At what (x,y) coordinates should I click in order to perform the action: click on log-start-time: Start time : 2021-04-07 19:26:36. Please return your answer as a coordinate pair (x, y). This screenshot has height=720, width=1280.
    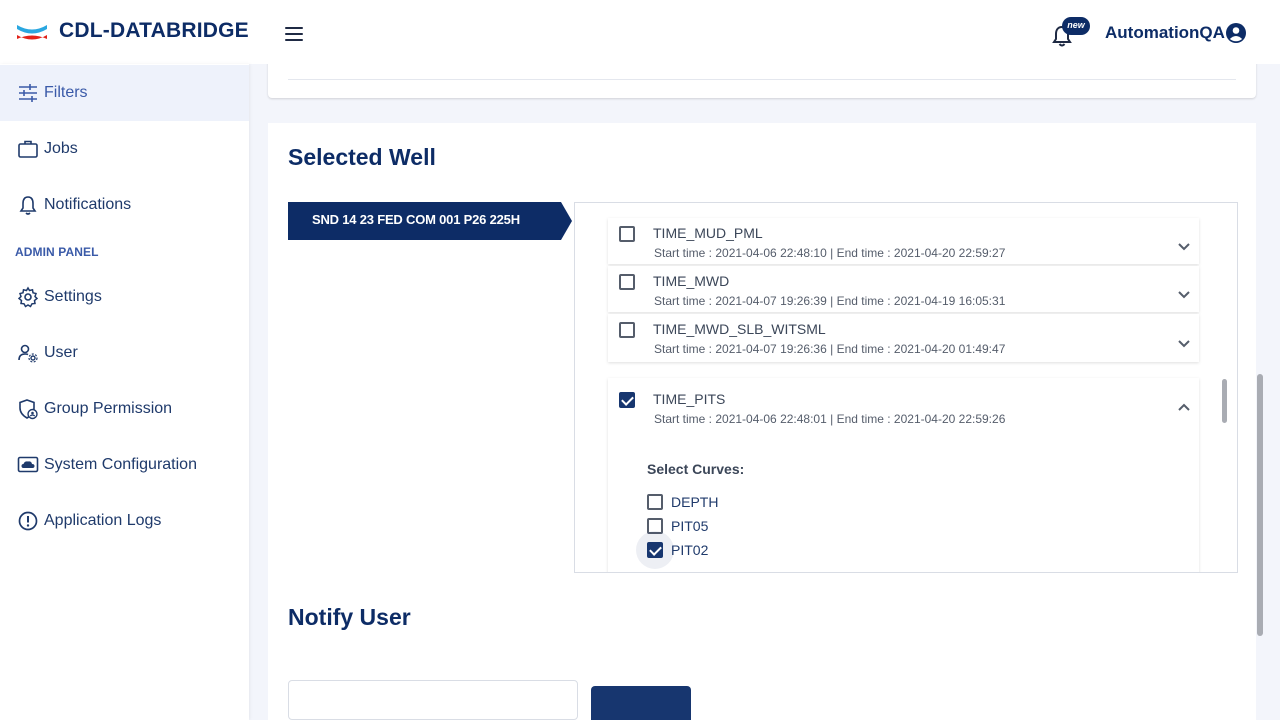
    Looking at the image, I should click on (740, 349).